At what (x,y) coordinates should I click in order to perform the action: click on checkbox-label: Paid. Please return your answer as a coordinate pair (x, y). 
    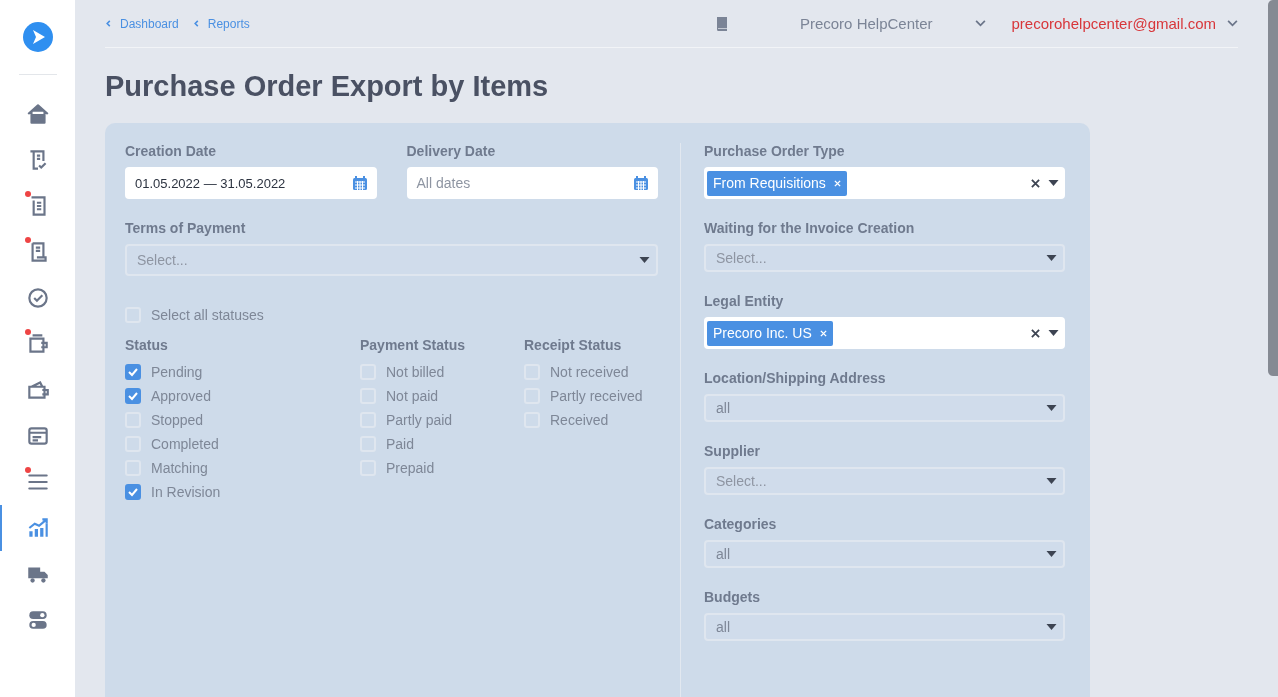
    Looking at the image, I should click on (400, 444).